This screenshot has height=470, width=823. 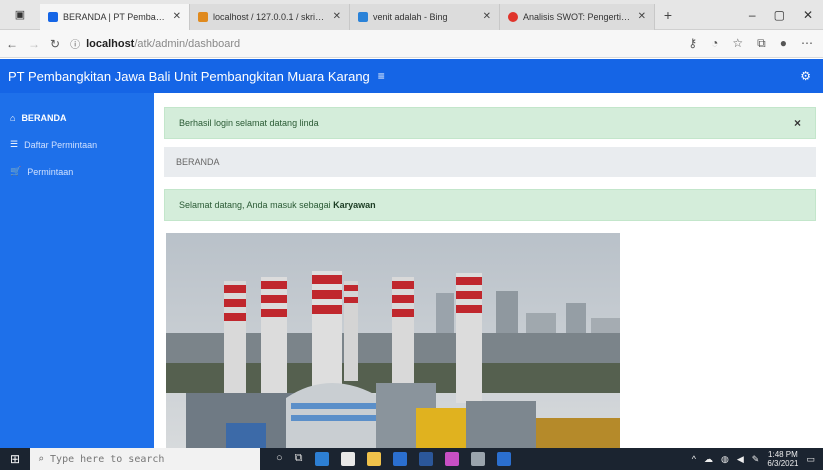 What do you see at coordinates (725, 459) in the screenshot?
I see `network-icon: ◍` at bounding box center [725, 459].